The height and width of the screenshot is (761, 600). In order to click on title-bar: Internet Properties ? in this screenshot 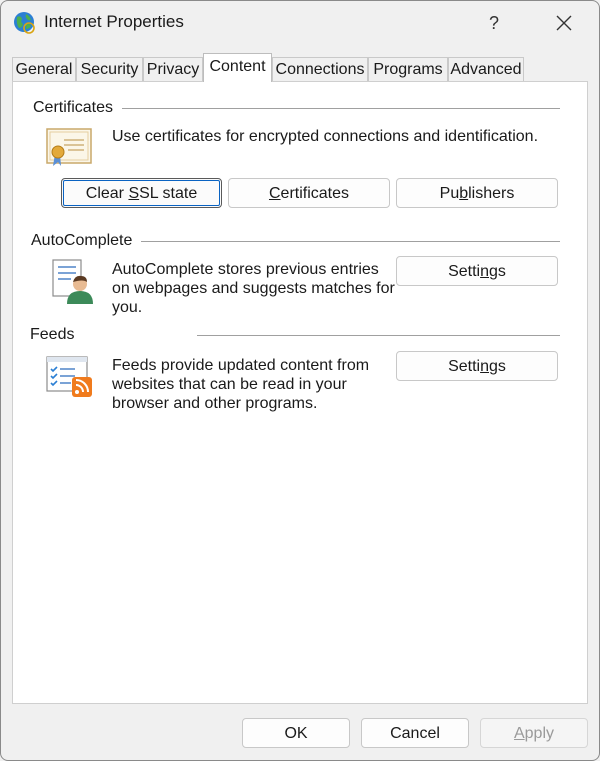, I will do `click(300, 23)`.